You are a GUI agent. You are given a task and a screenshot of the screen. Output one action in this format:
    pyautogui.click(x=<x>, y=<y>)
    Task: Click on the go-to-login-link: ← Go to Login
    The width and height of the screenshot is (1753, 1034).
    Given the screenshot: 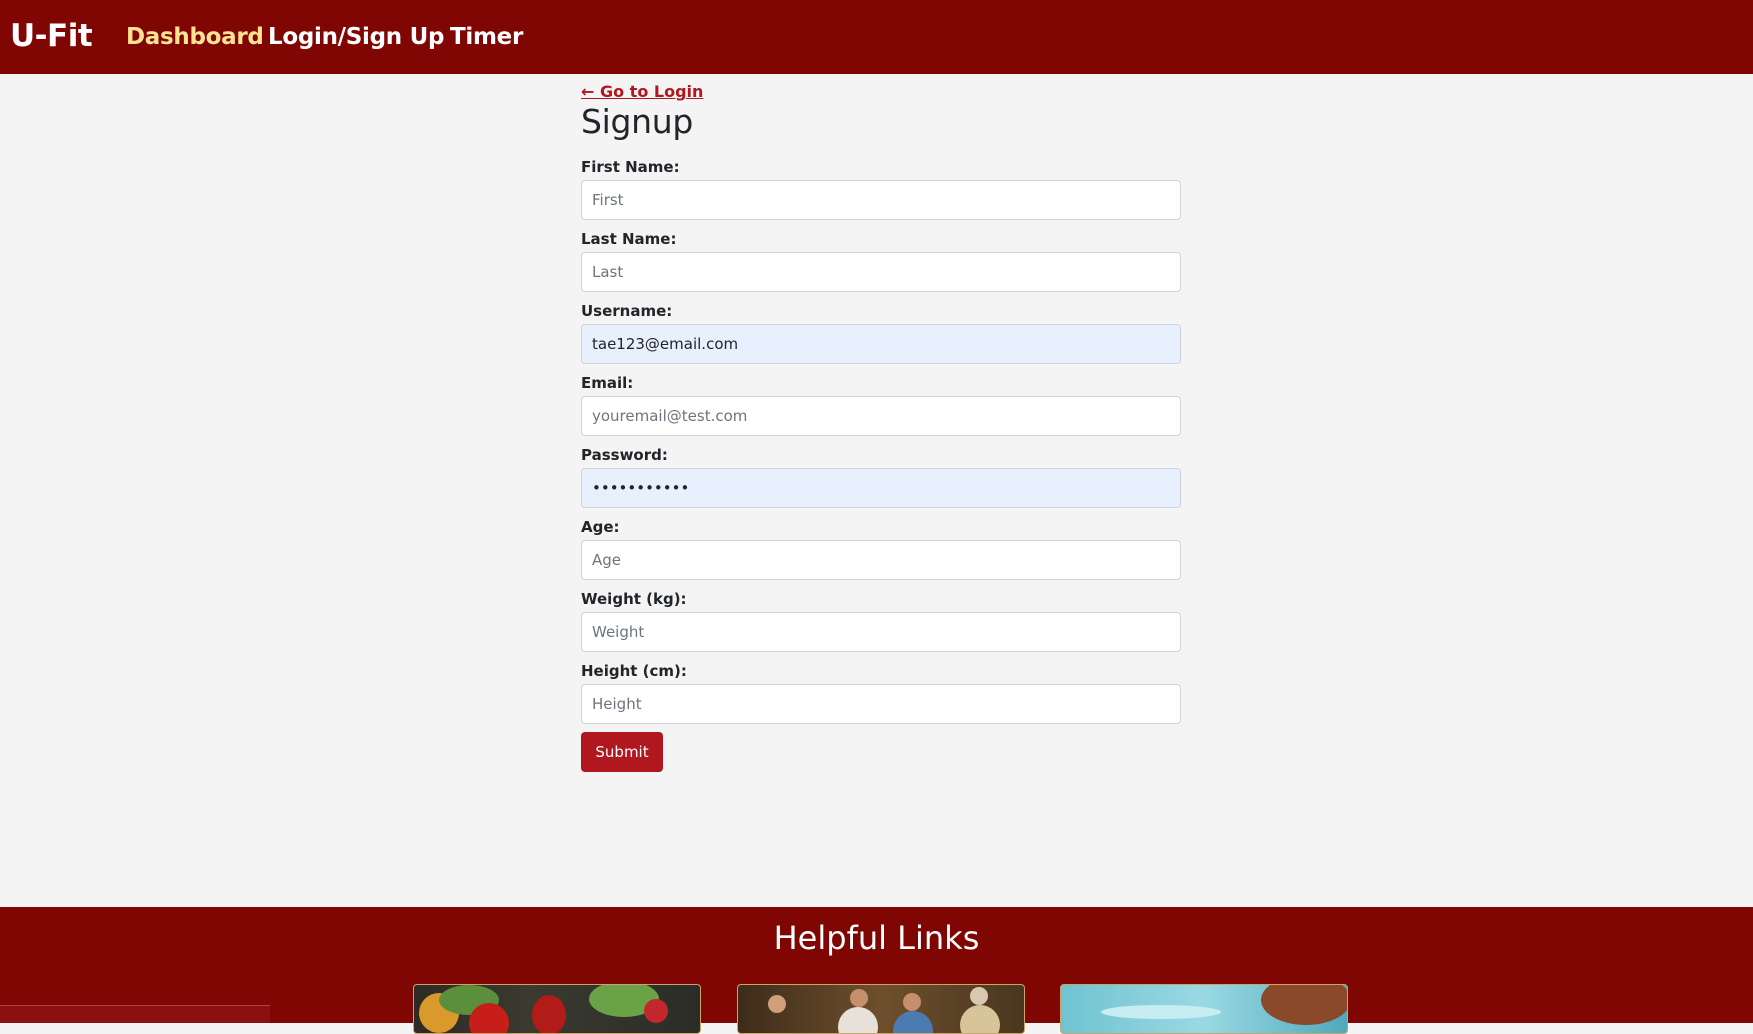 What is the action you would take?
    pyautogui.click(x=642, y=91)
    